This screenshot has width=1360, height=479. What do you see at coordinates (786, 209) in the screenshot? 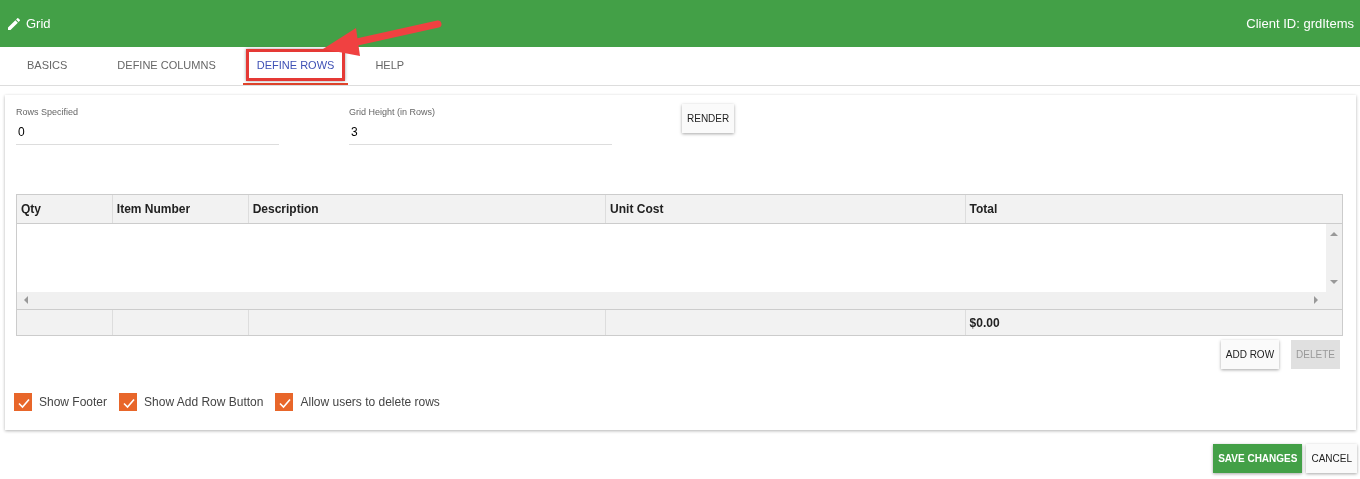
I see `column-header: Unit Cost` at bounding box center [786, 209].